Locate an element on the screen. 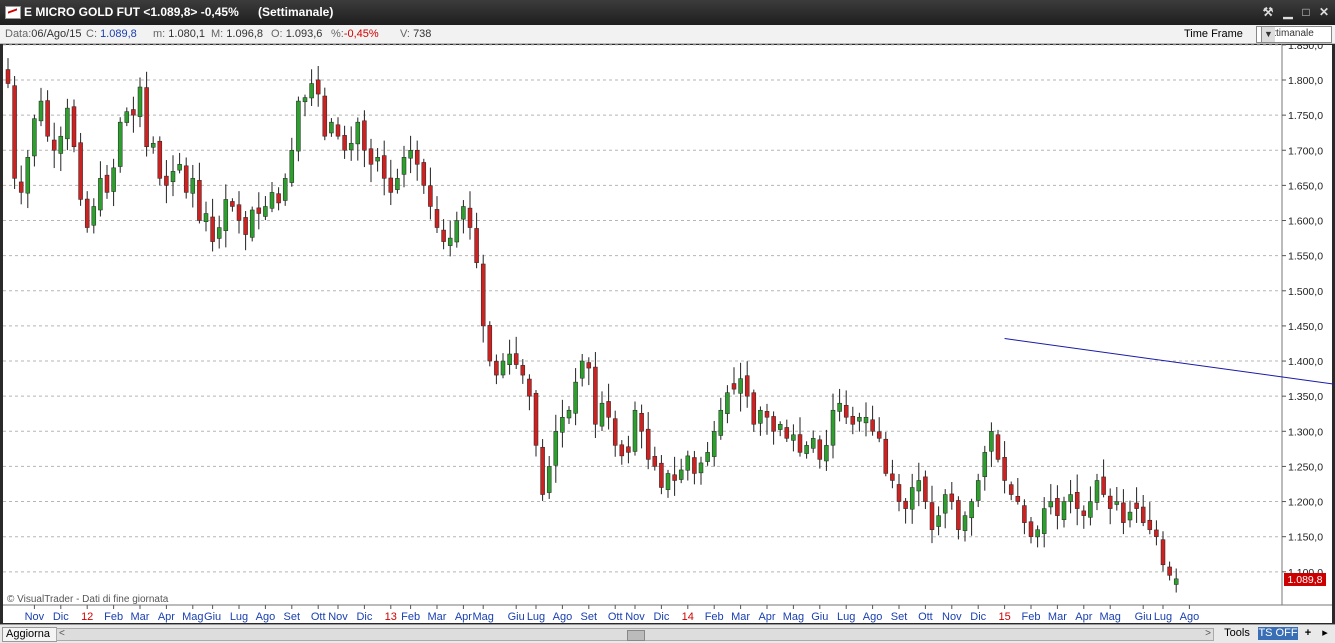 Image resolution: width=1335 pixels, height=643 pixels. refresh-button: Aggiorna is located at coordinates (29, 634).